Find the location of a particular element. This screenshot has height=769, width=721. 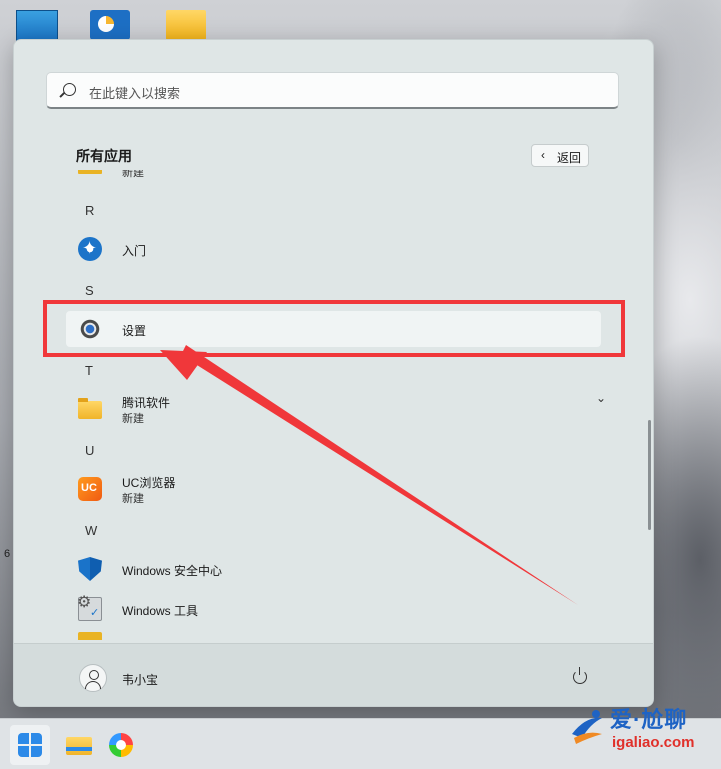

windows-start-icon is located at coordinates (30, 745).